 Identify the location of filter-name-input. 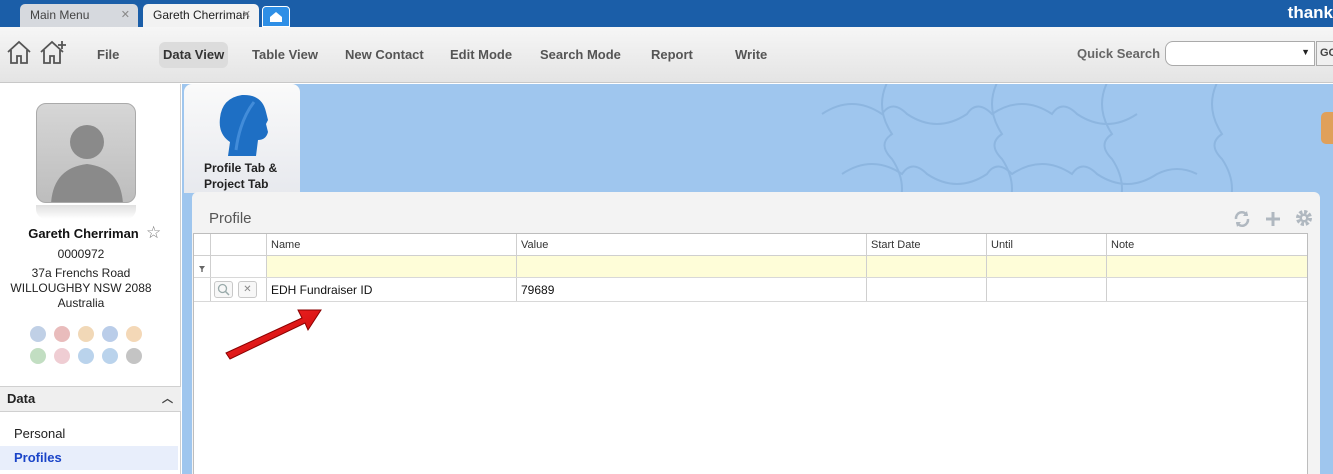
(392, 266).